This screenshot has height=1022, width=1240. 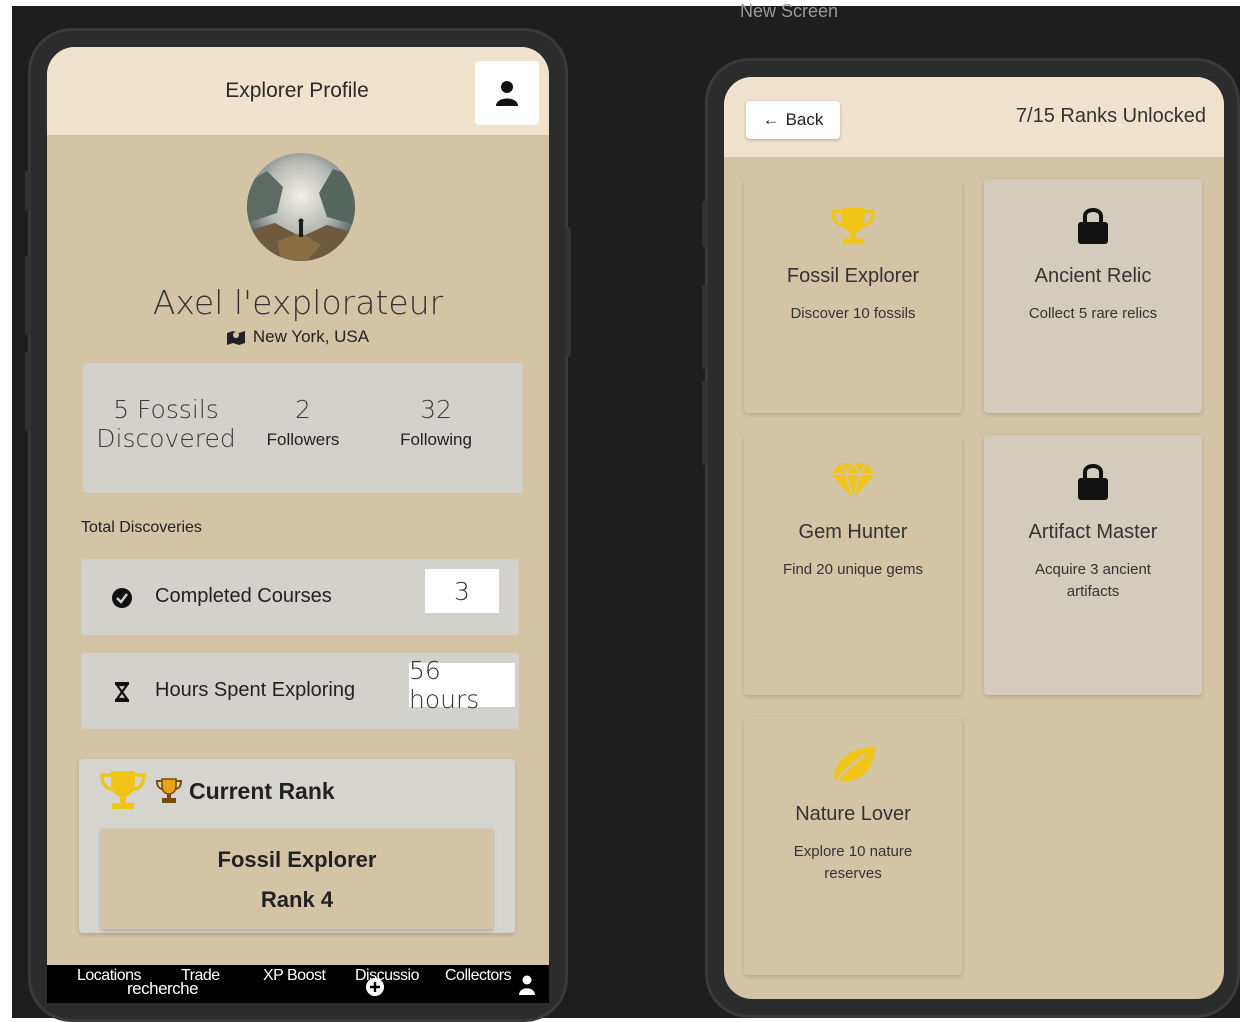 I want to click on page-title: Explorer Profile, so click(x=297, y=90).